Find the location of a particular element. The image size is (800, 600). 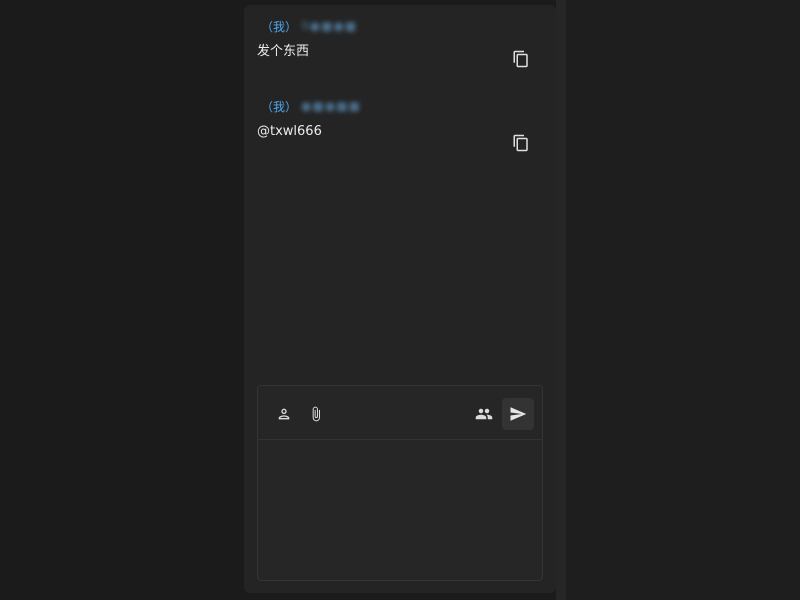

mention-user-icon is located at coordinates (284, 414).